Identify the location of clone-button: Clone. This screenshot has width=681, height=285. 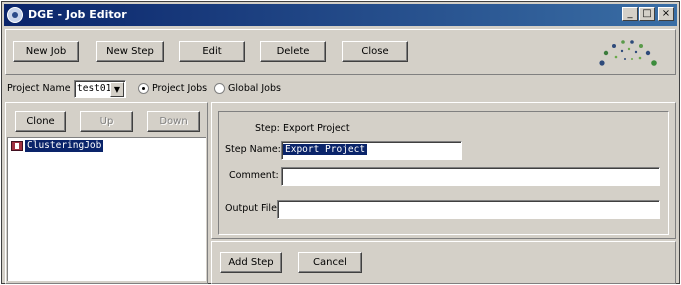
(40, 121).